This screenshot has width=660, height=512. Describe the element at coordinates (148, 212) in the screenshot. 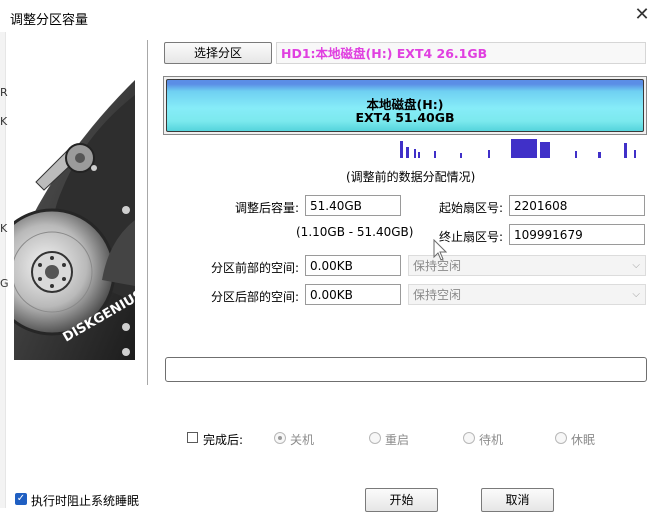

I see `vertical-divider-highlight` at that location.